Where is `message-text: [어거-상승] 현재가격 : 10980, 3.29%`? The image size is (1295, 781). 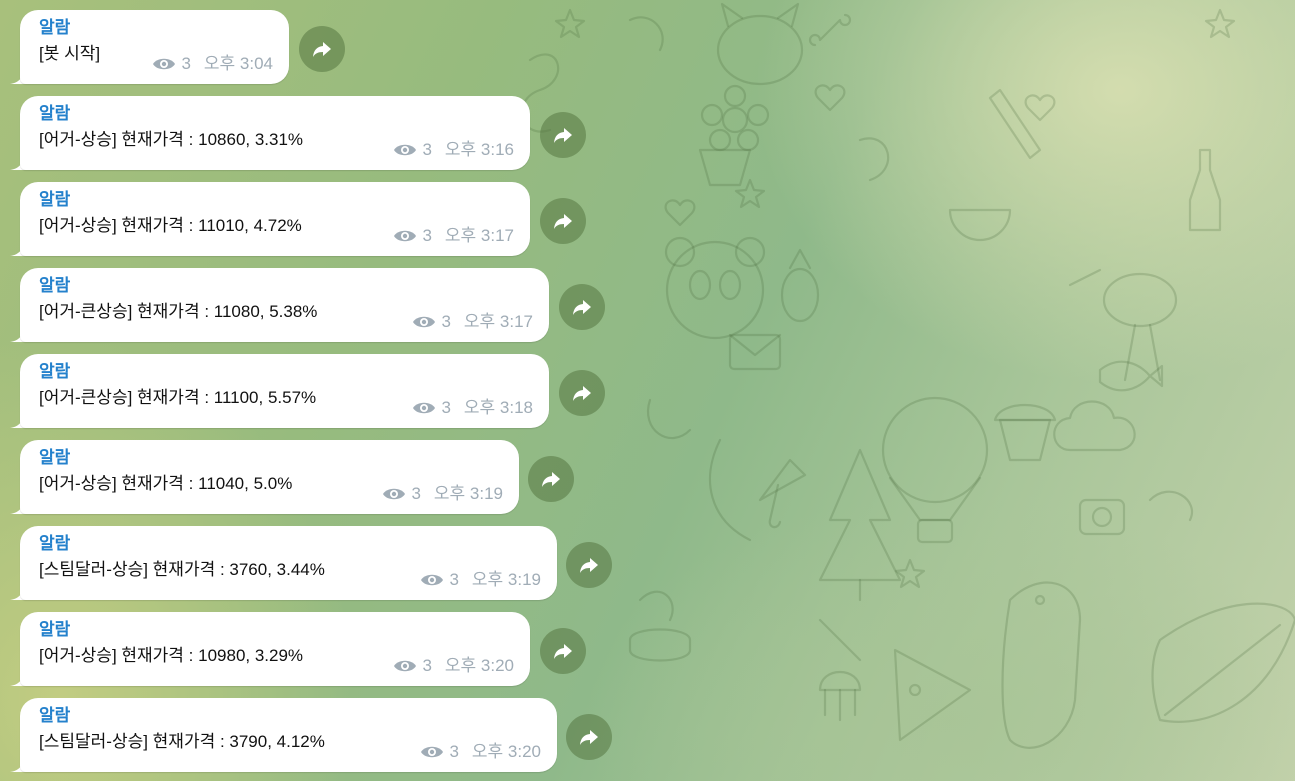
message-text: [어거-상승] 현재가격 : 10980, 3.29% is located at coordinates (171, 655).